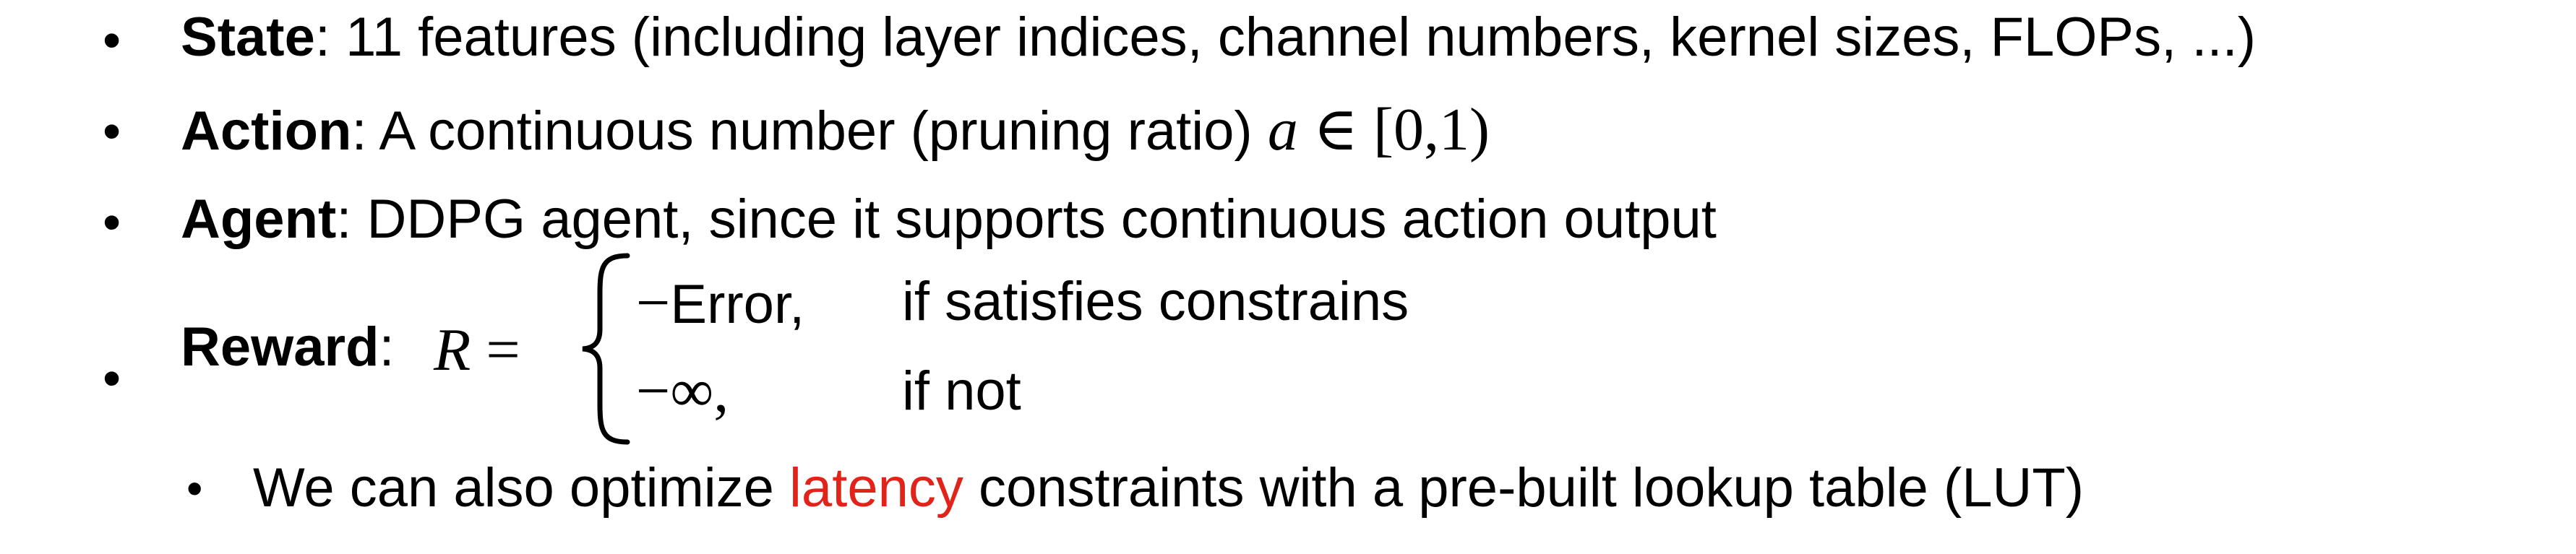  Describe the element at coordinates (496, 350) in the screenshot. I see `reward-math-eq: =` at that location.